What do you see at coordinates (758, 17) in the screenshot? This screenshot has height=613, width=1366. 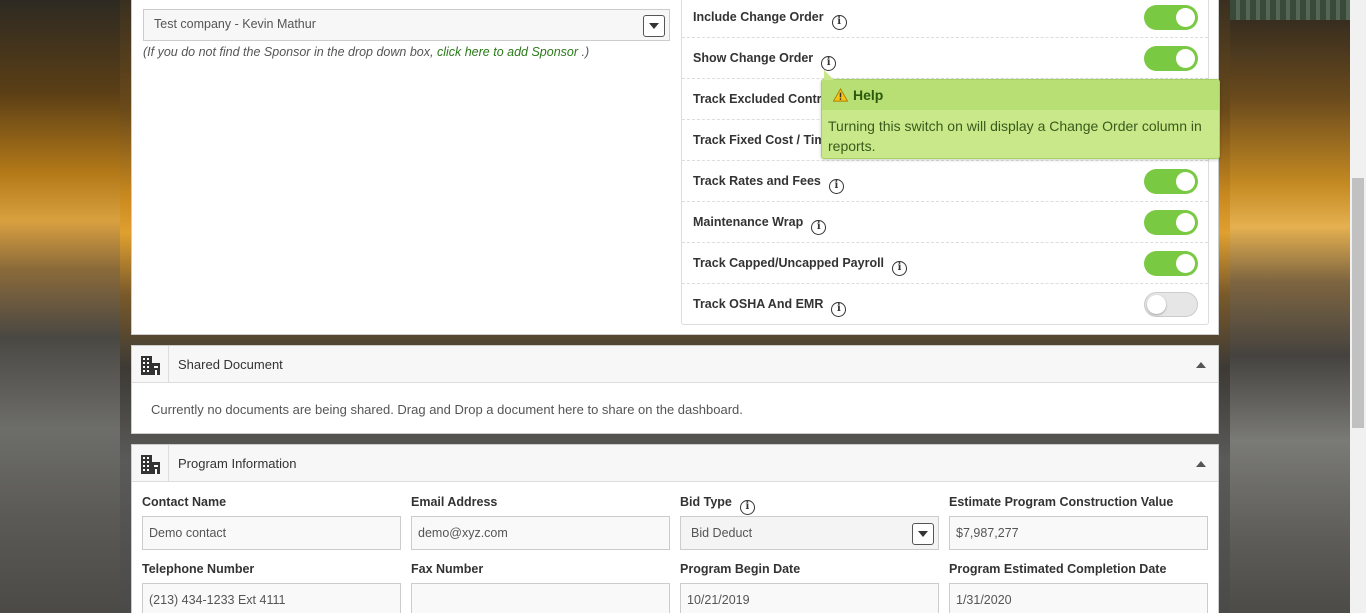 I see `switch-label: Include Change Order` at bounding box center [758, 17].